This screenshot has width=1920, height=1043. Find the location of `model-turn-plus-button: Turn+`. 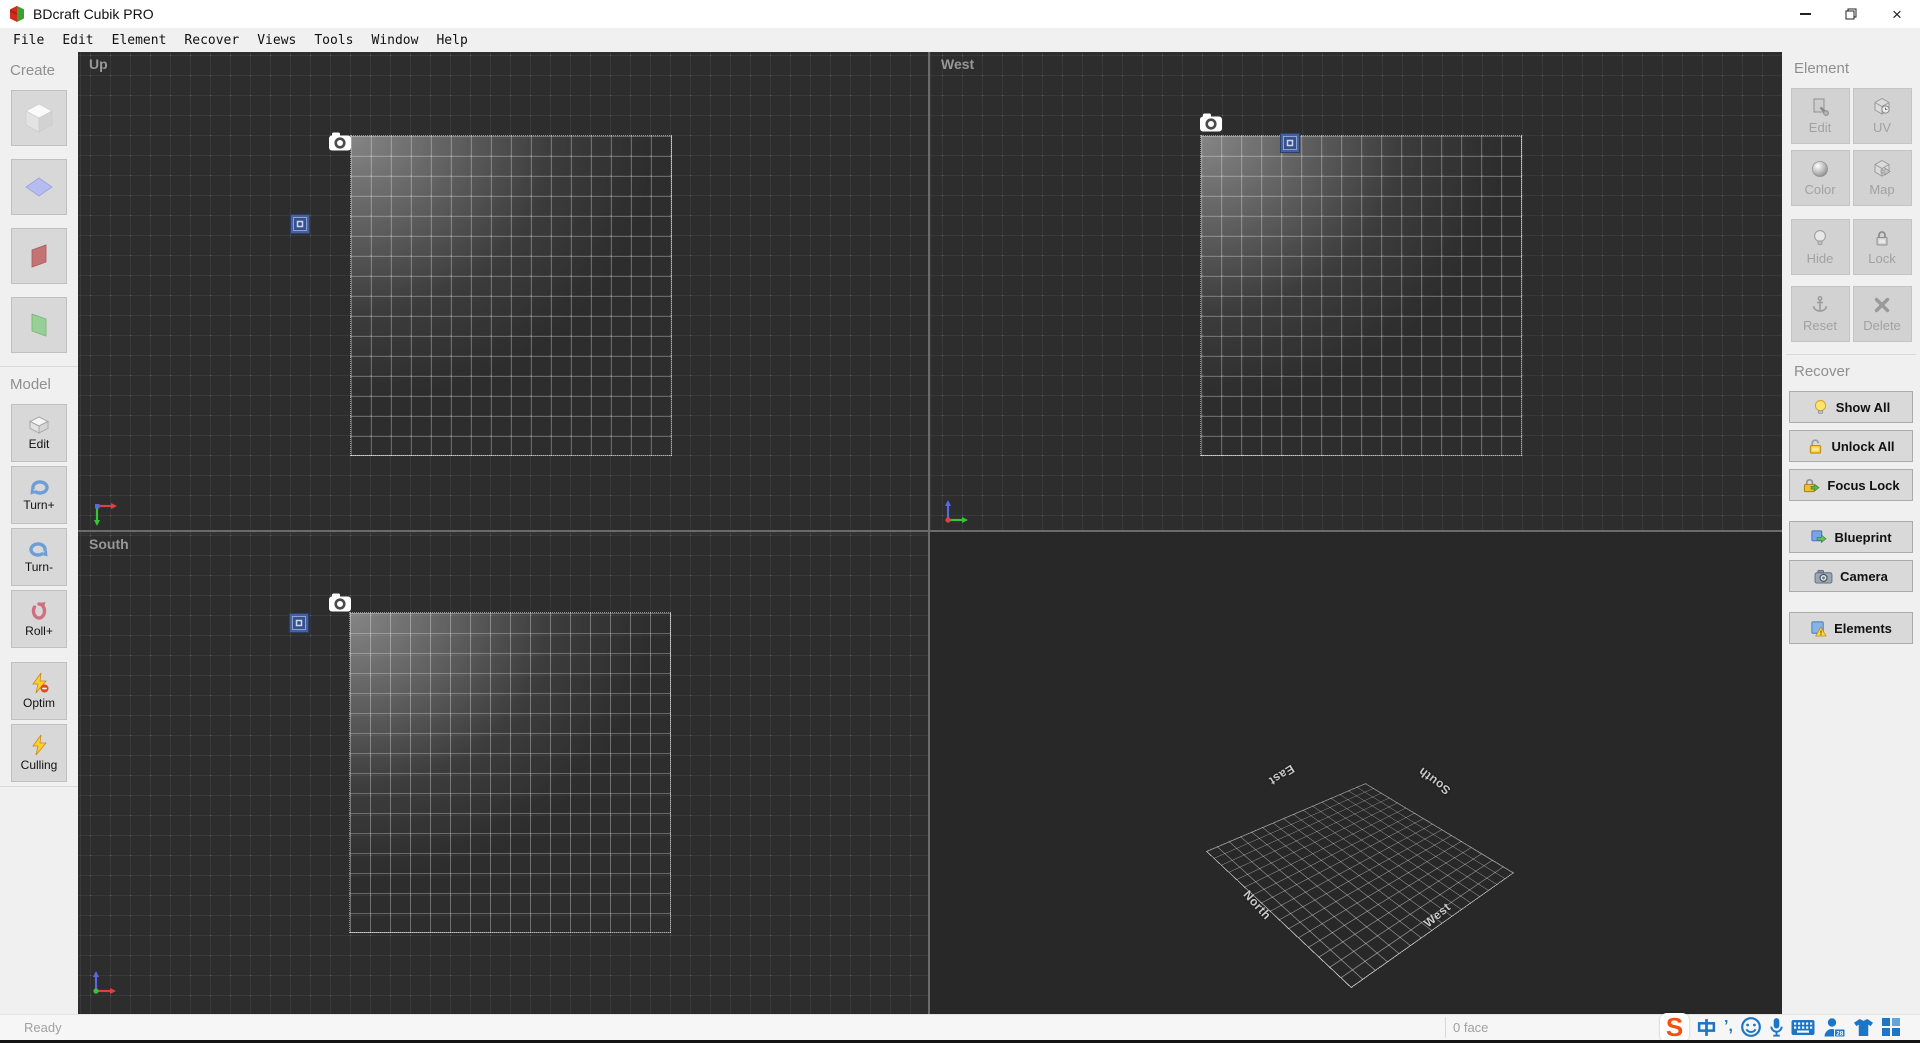

model-turn-plus-button: Turn+ is located at coordinates (39, 495).